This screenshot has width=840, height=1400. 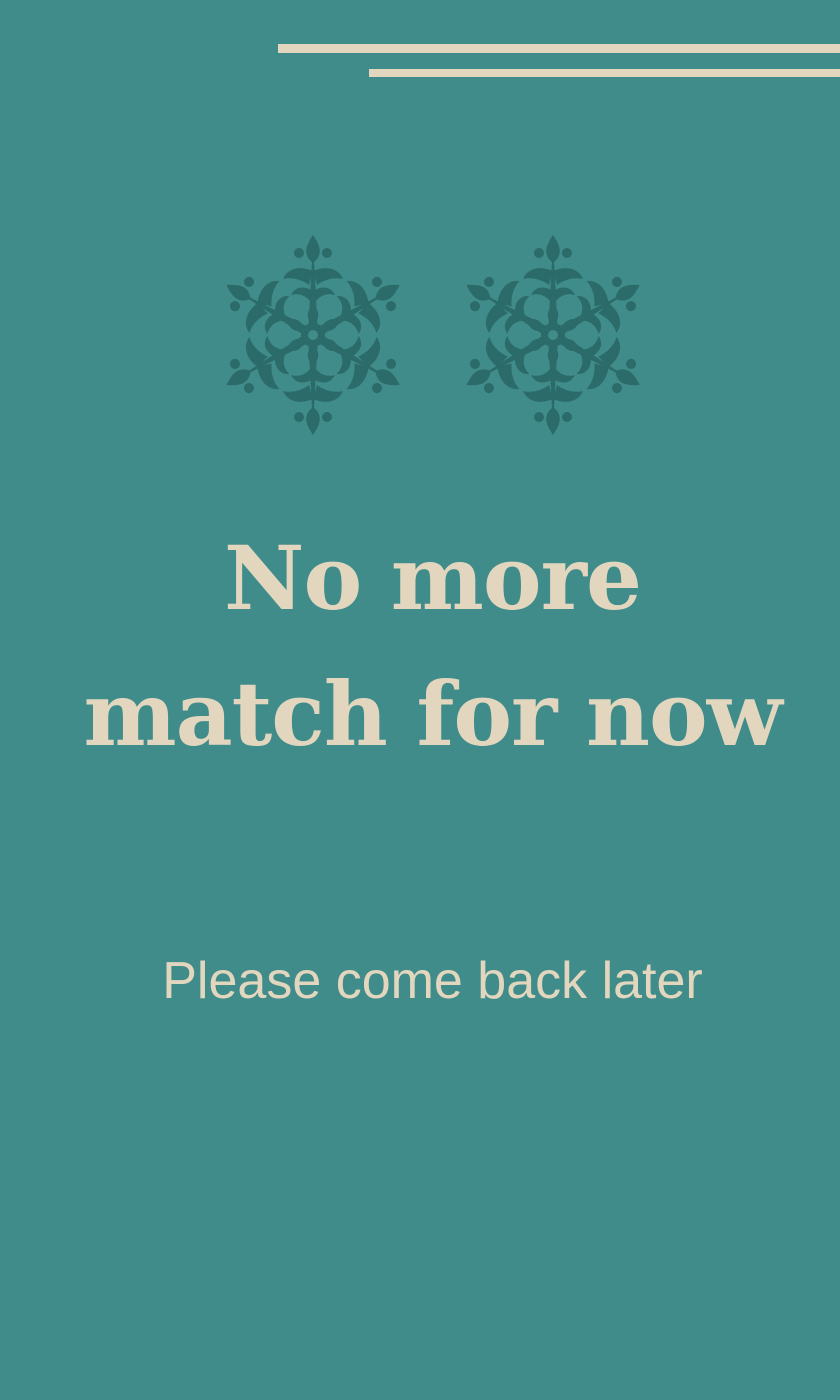 What do you see at coordinates (432, 981) in the screenshot?
I see `empty-state-message: Please come back later` at bounding box center [432, 981].